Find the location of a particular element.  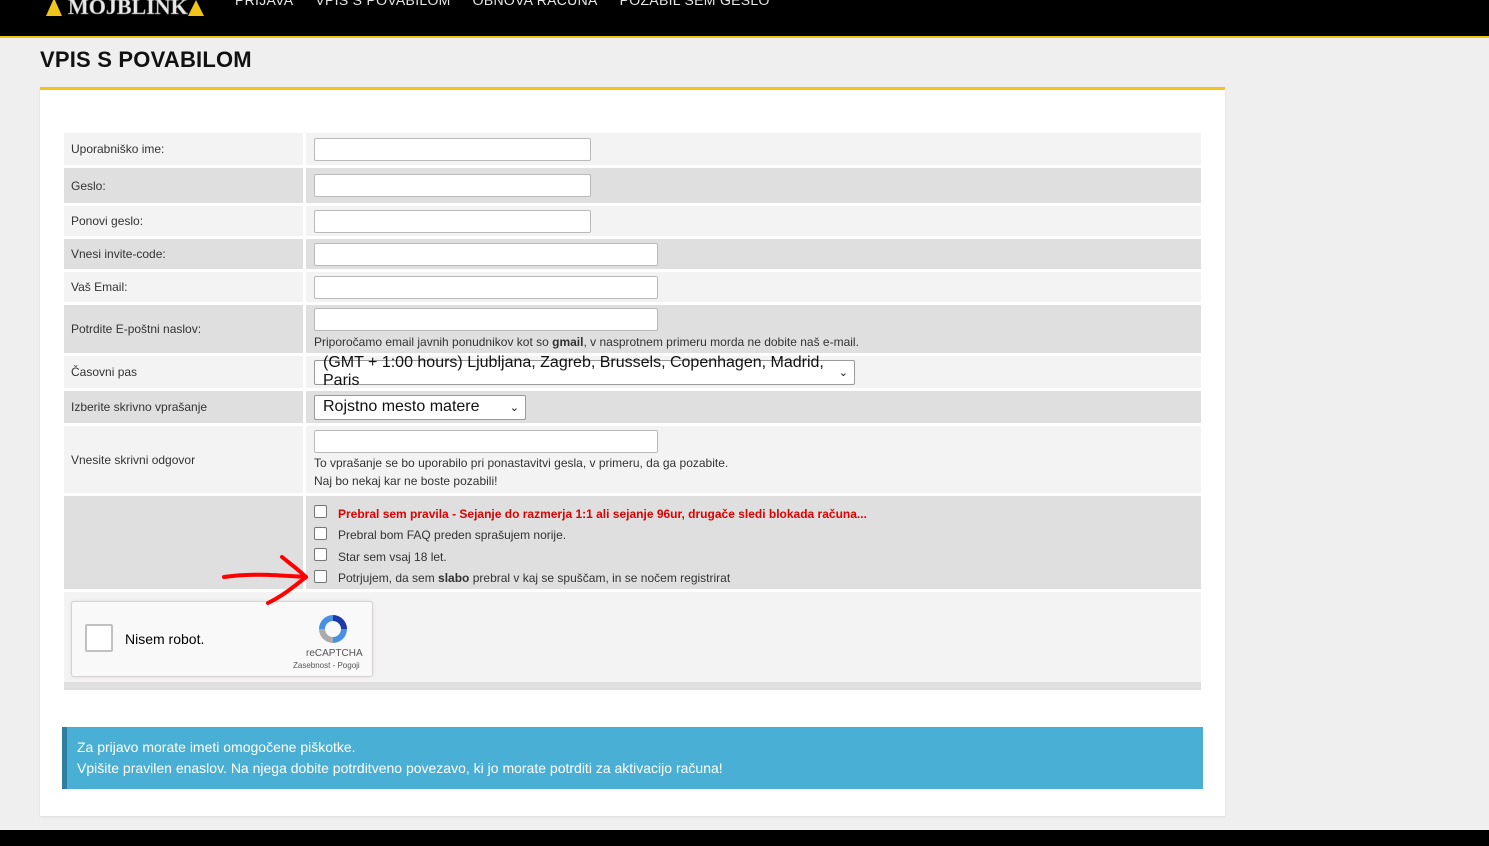

nav-item-account-recovery: OBNOVA RAČUNA is located at coordinates (535, 4).